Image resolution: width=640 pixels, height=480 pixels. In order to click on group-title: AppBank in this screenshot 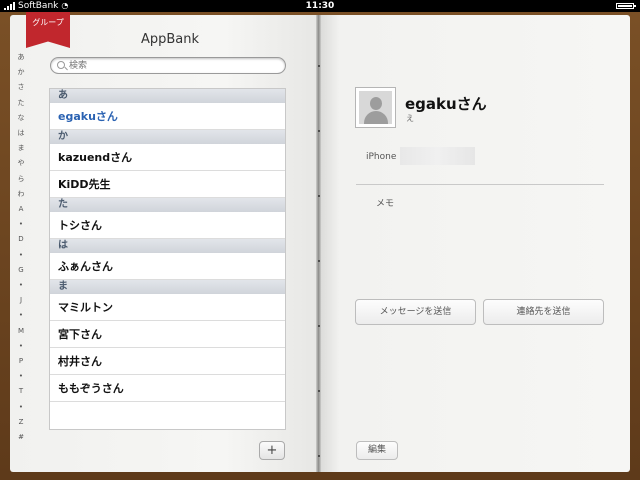, I will do `click(170, 39)`.